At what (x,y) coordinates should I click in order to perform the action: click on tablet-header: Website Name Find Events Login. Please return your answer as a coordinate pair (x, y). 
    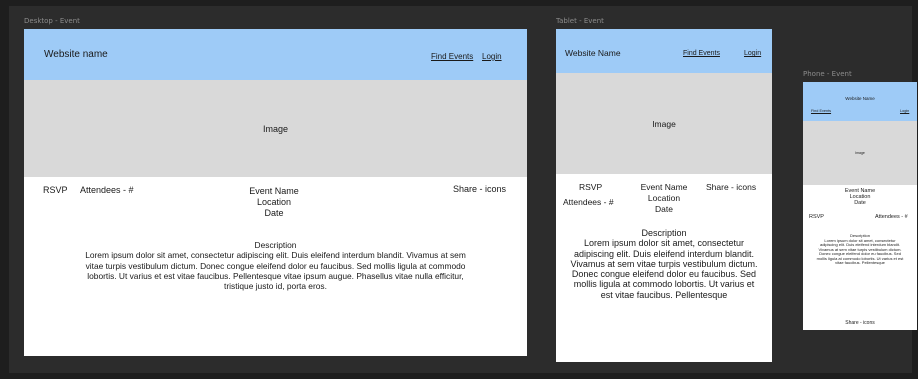
    Looking at the image, I should click on (664, 51).